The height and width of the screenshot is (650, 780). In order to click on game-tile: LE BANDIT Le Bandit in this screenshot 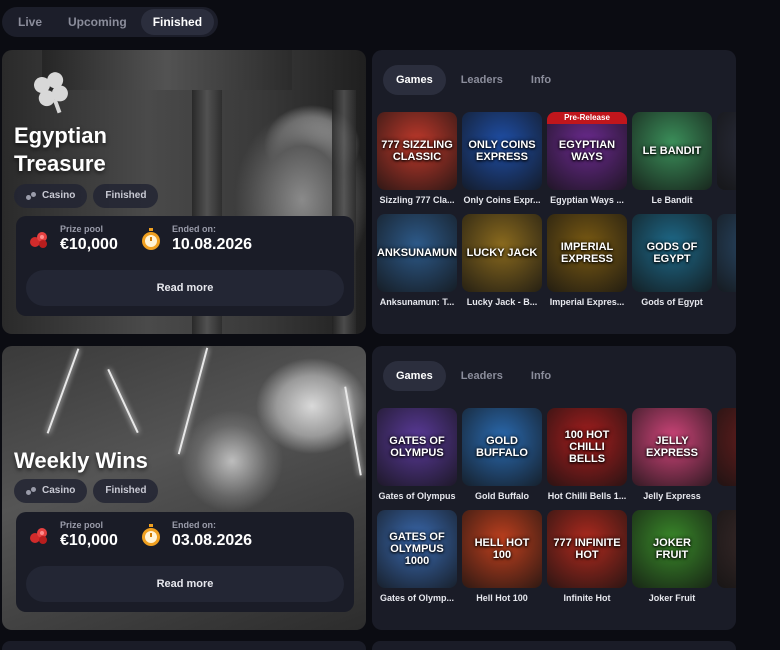, I will do `click(672, 158)`.